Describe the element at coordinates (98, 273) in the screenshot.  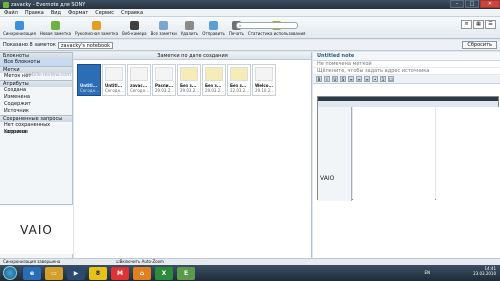
I see `taskbar-yandex: 8` at that location.